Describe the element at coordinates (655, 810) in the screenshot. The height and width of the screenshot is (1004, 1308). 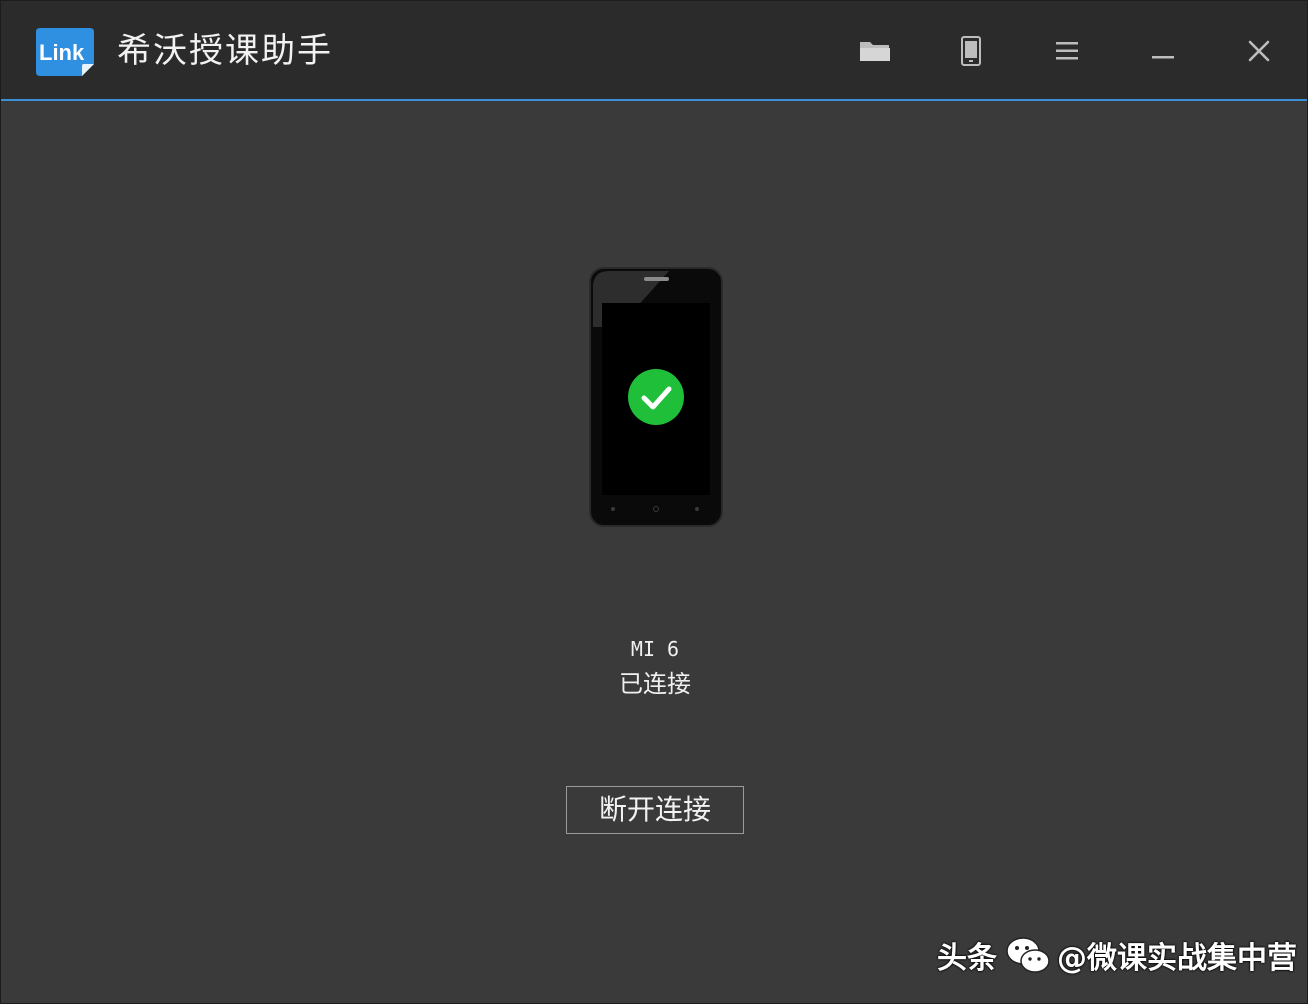
I see `disconnect-button: 断开连接` at that location.